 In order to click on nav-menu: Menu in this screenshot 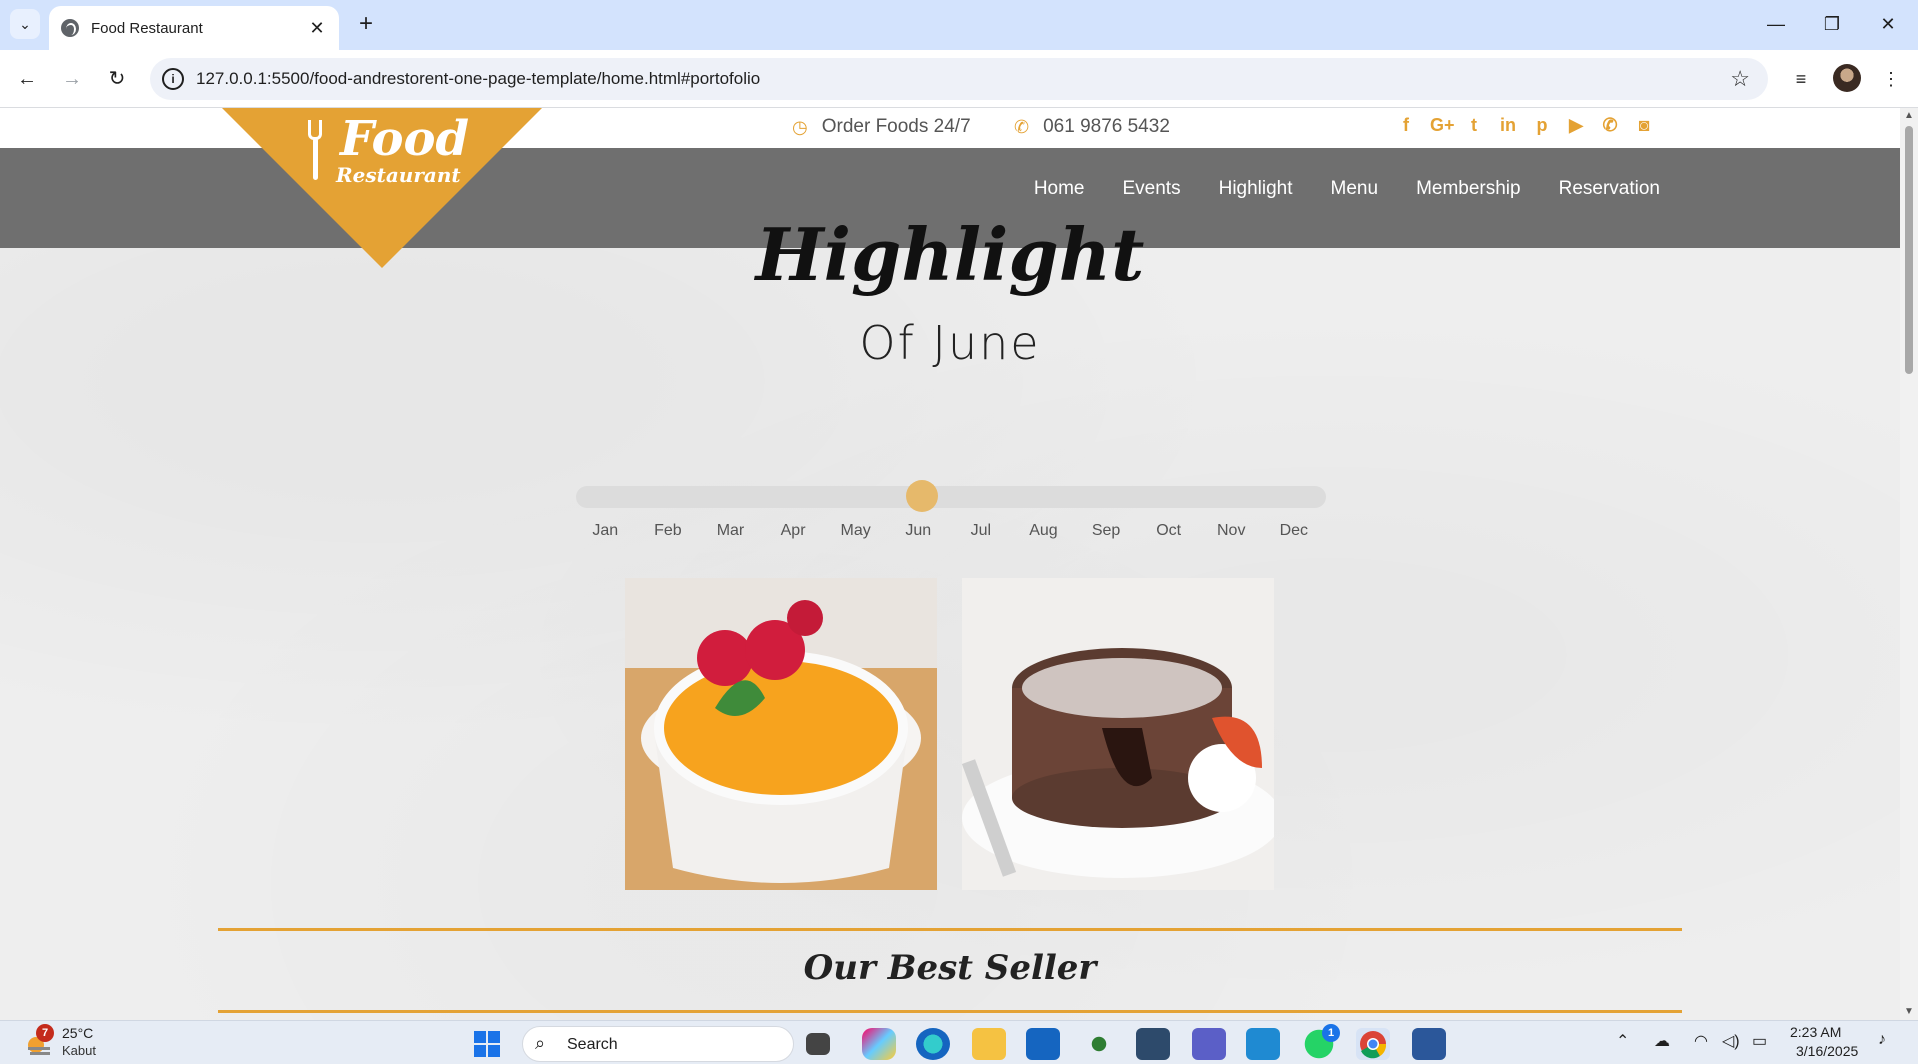, I will do `click(1355, 189)`.